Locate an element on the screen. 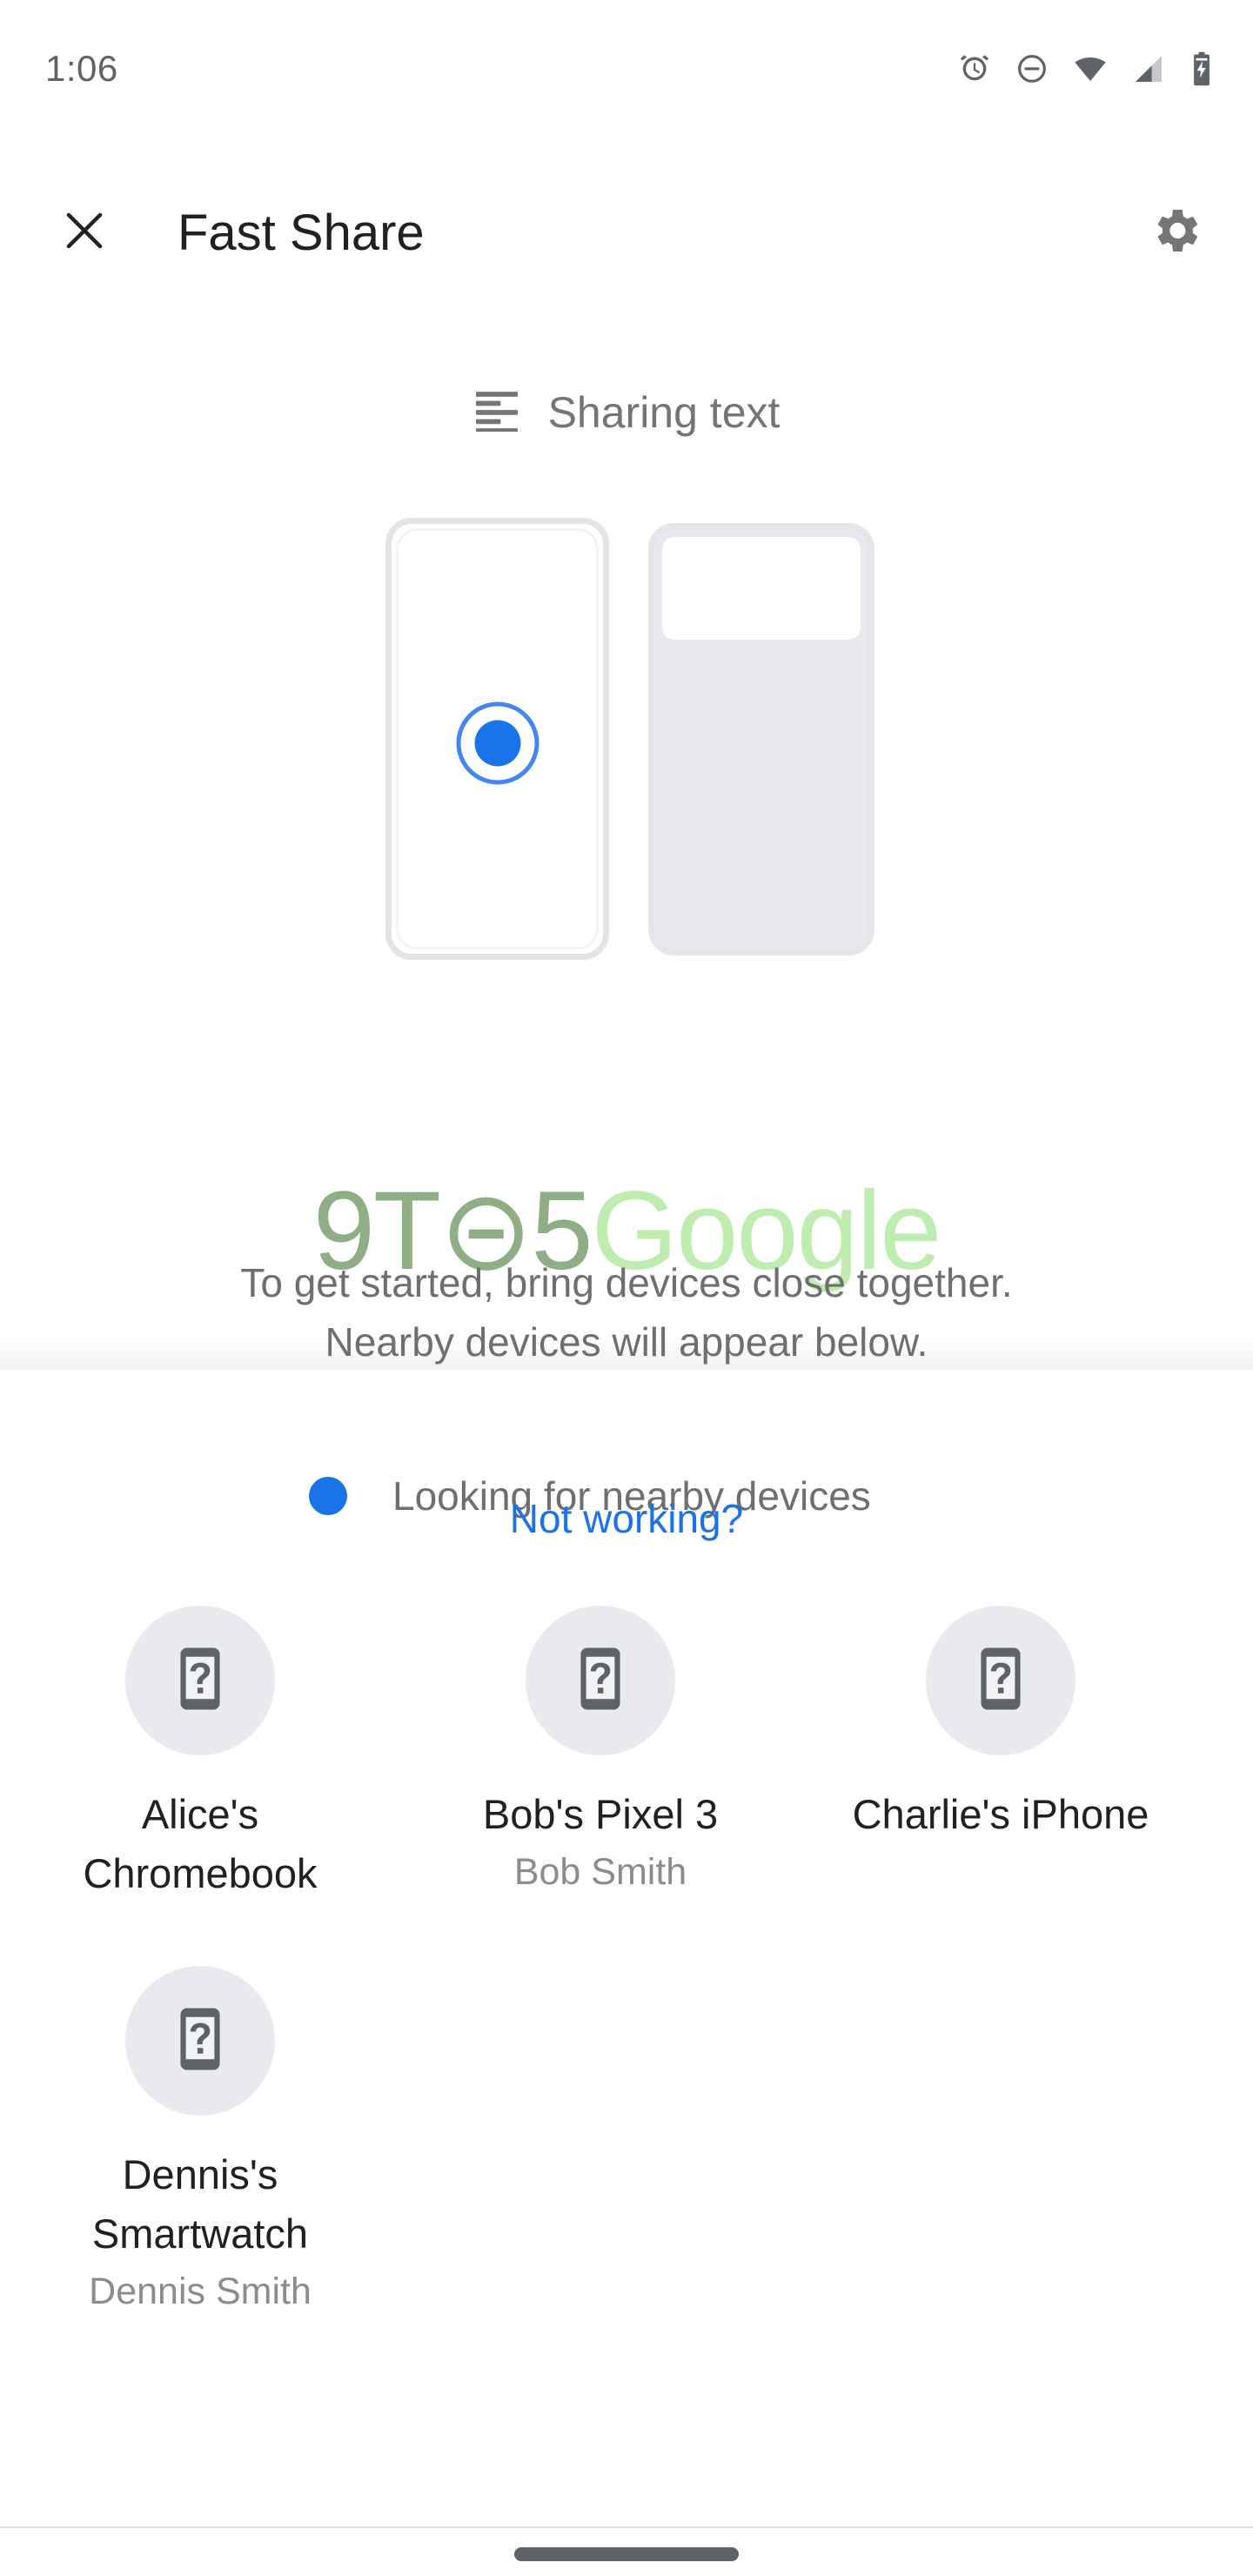  list-item: Bob's Pixel 3 Bob Smith is located at coordinates (600, 1755).